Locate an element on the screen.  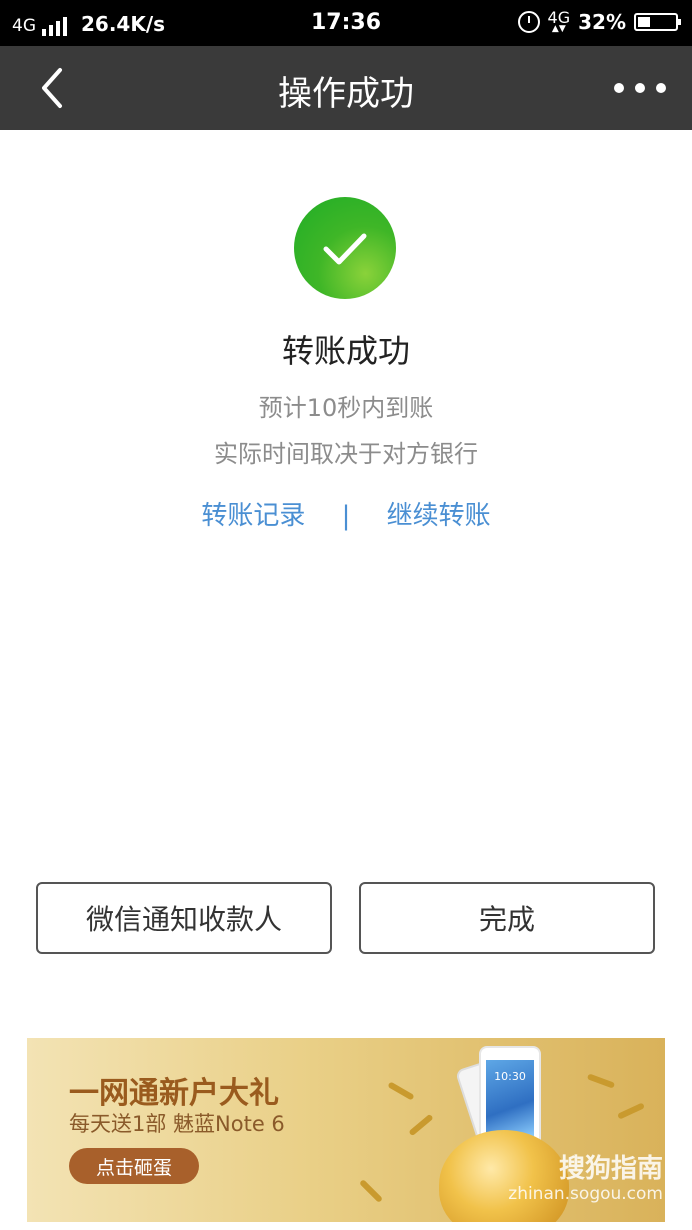
result-links: 转账记录 | 继续转账 is located at coordinates (346, 513).